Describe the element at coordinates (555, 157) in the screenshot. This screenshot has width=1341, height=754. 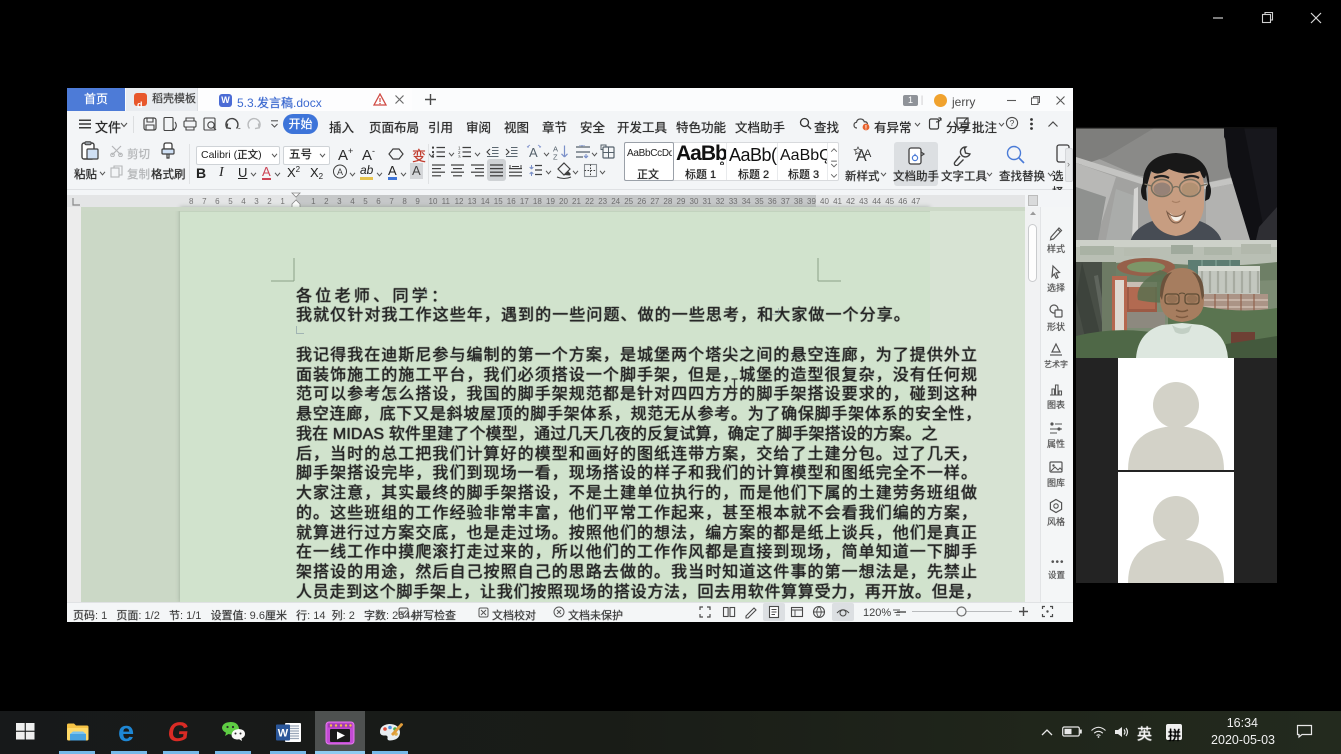
I see `svg-text: Z` at that location.